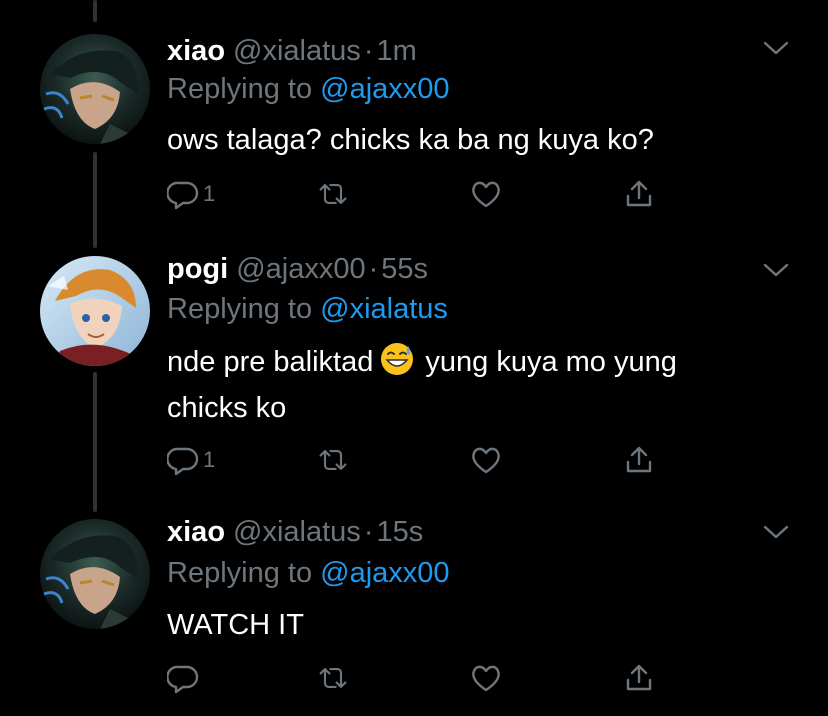 The height and width of the screenshot is (716, 828). Describe the element at coordinates (427, 678) in the screenshot. I see `action-bar` at that location.